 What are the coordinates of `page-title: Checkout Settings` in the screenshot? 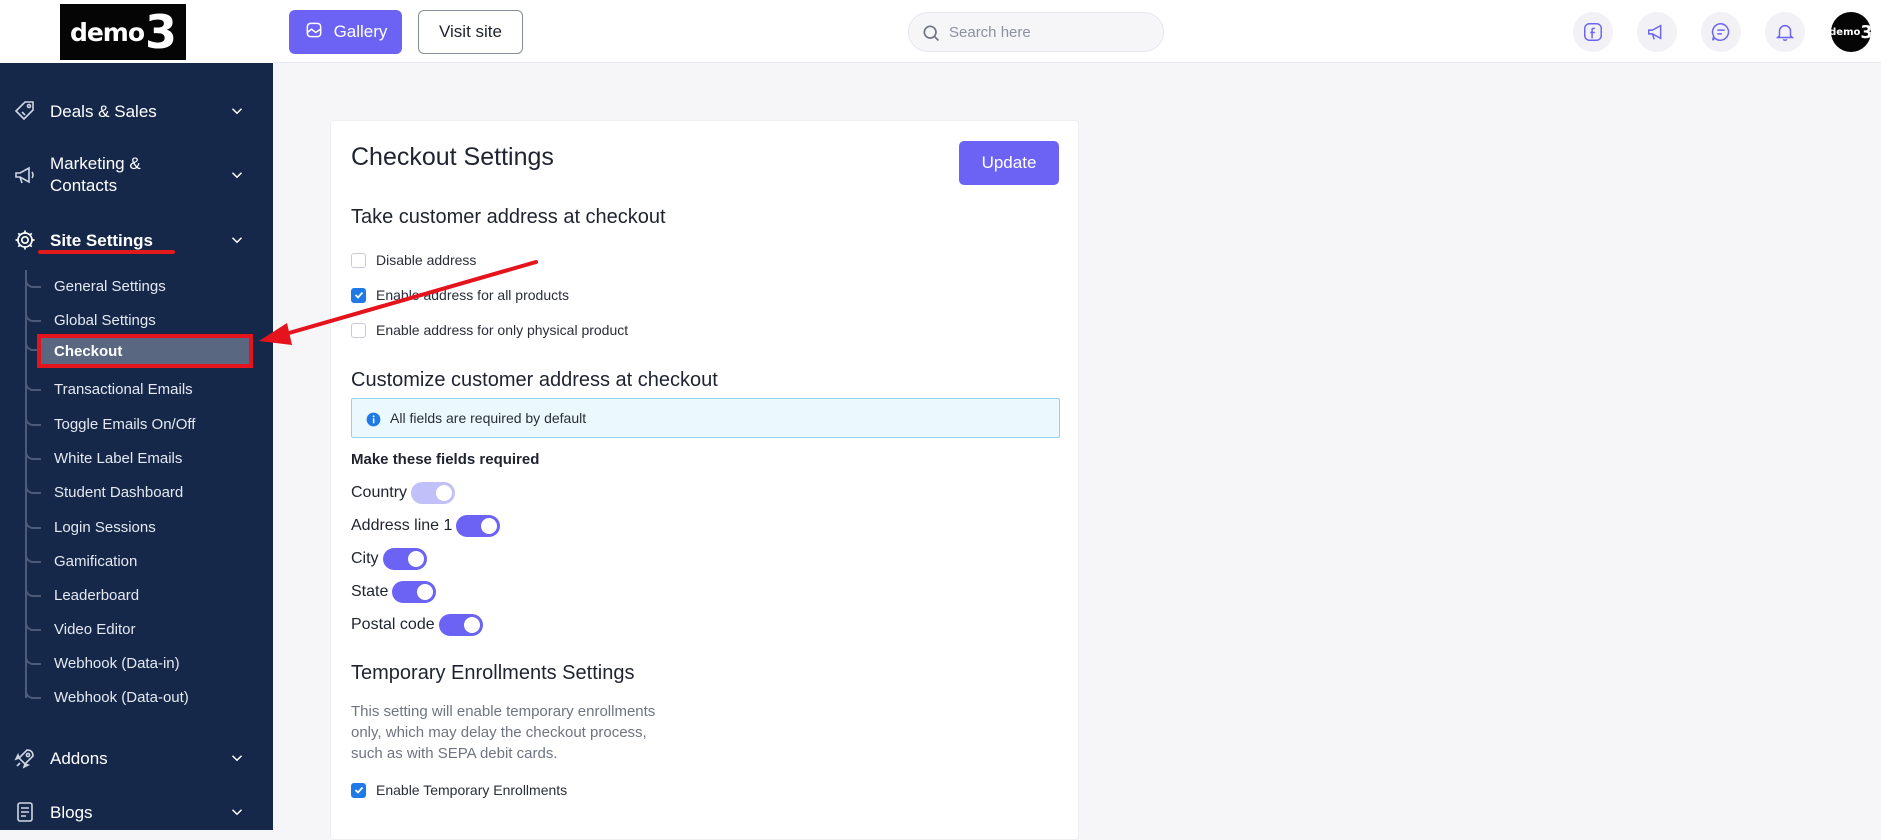 It's located at (452, 157).